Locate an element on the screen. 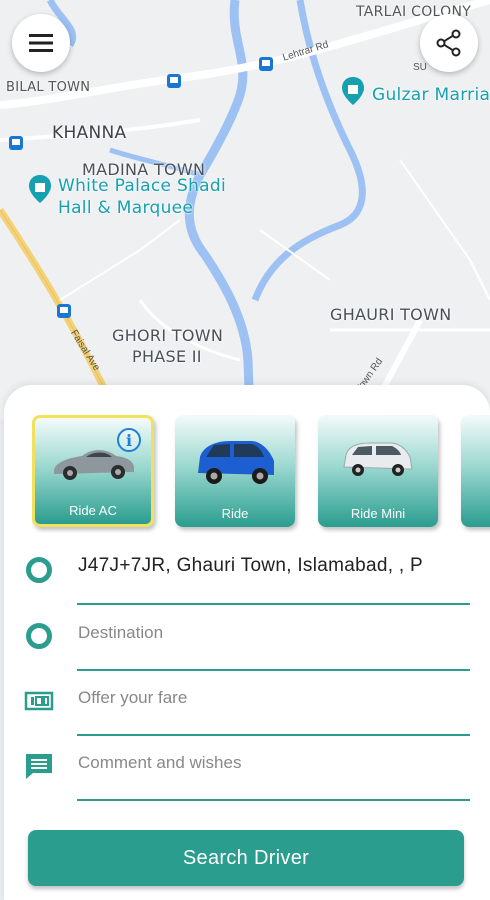 This screenshot has height=900, width=490. ride-option-standard: Ride is located at coordinates (235, 471).